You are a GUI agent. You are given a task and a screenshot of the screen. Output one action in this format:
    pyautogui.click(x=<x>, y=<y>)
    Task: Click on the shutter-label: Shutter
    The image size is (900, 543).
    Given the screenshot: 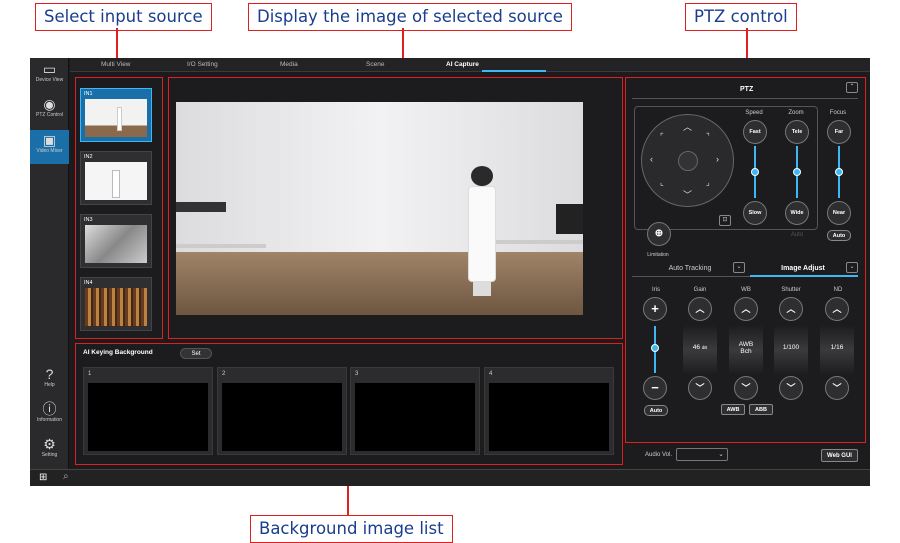 What is the action you would take?
    pyautogui.click(x=791, y=290)
    